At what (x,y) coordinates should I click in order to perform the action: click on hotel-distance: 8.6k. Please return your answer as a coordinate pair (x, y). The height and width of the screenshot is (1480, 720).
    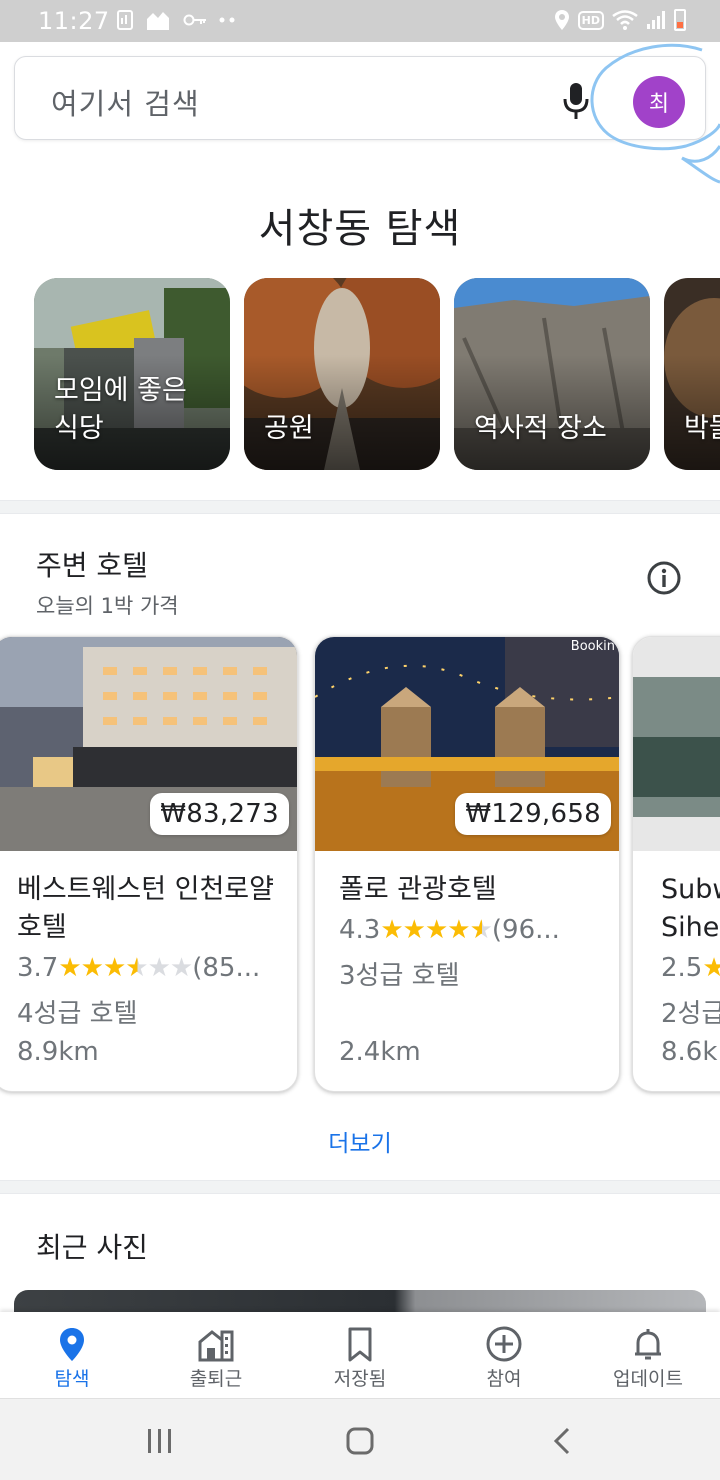
    Looking at the image, I should click on (689, 1052).